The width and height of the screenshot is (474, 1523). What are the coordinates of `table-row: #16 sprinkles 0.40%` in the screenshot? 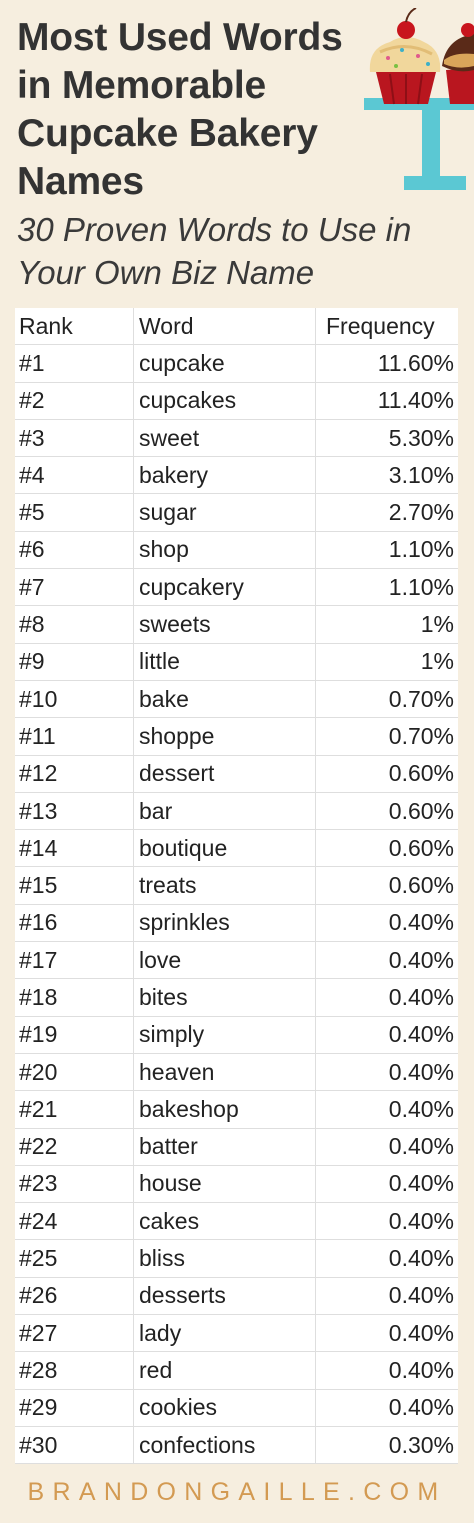 It's located at (236, 923).